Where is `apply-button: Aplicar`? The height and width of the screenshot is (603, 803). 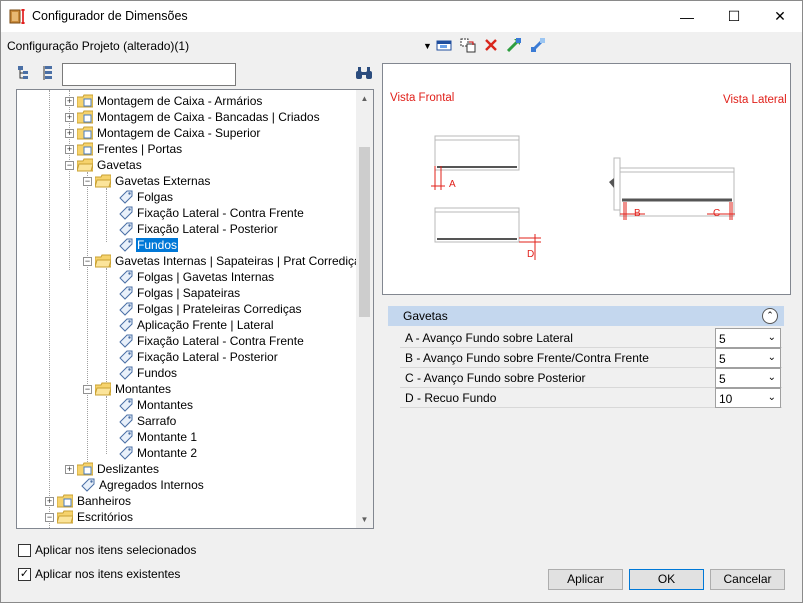 apply-button: Aplicar is located at coordinates (585, 579).